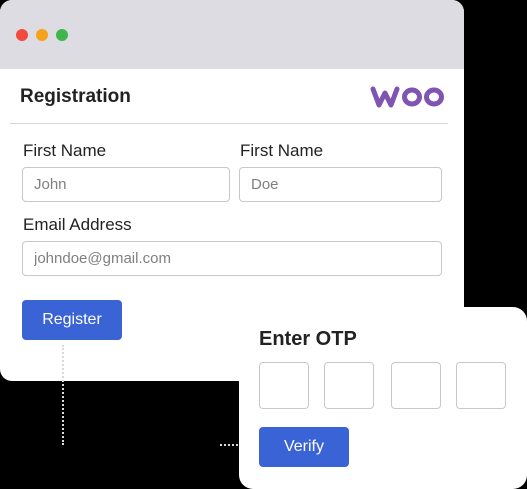 This screenshot has height=489, width=527. I want to click on register-button: Register, so click(72, 320).